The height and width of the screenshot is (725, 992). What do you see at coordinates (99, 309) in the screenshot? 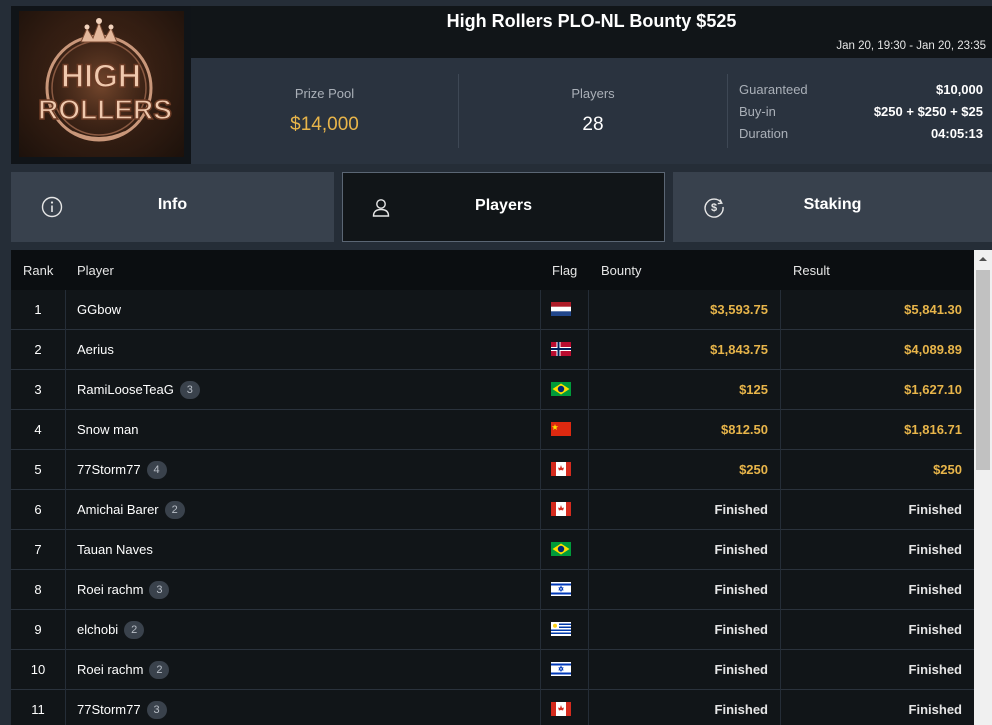
I see `player-name: GGbow` at bounding box center [99, 309].